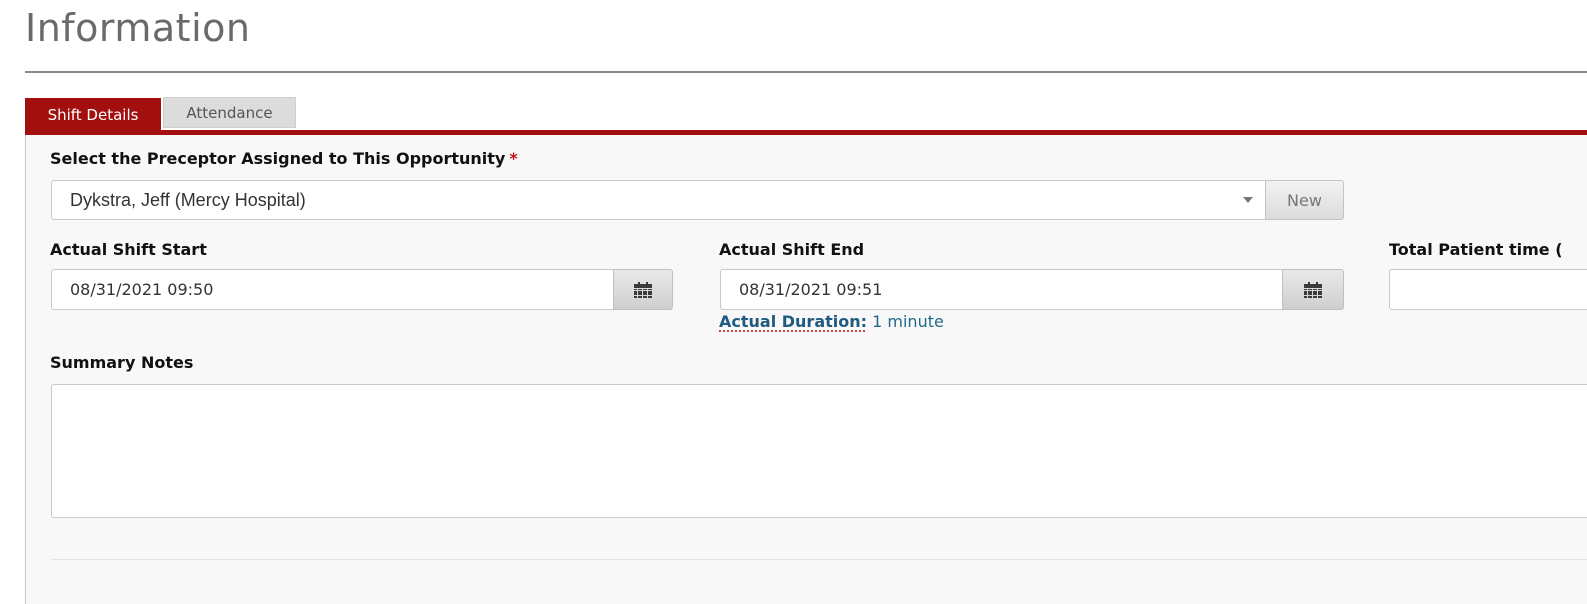 This screenshot has height=604, width=1587. What do you see at coordinates (122, 362) in the screenshot?
I see `summary-notes-label: Summary Notes` at bounding box center [122, 362].